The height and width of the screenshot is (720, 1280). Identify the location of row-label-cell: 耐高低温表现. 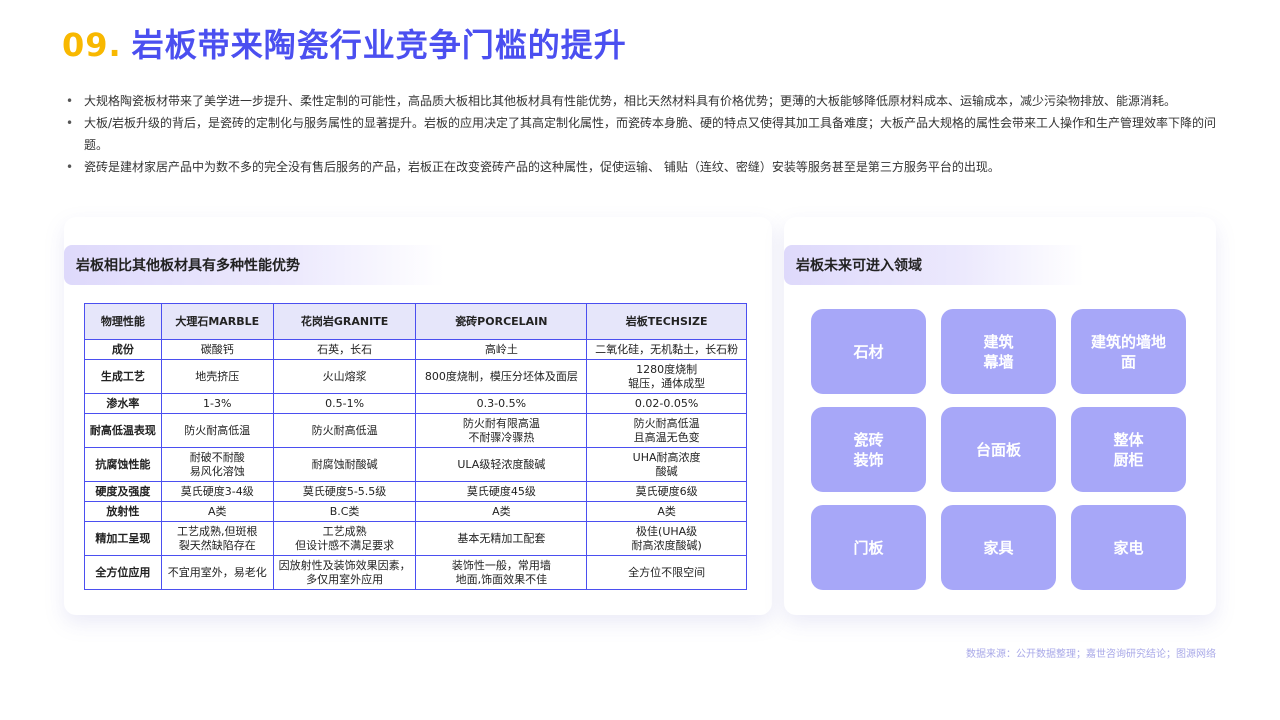
(123, 430).